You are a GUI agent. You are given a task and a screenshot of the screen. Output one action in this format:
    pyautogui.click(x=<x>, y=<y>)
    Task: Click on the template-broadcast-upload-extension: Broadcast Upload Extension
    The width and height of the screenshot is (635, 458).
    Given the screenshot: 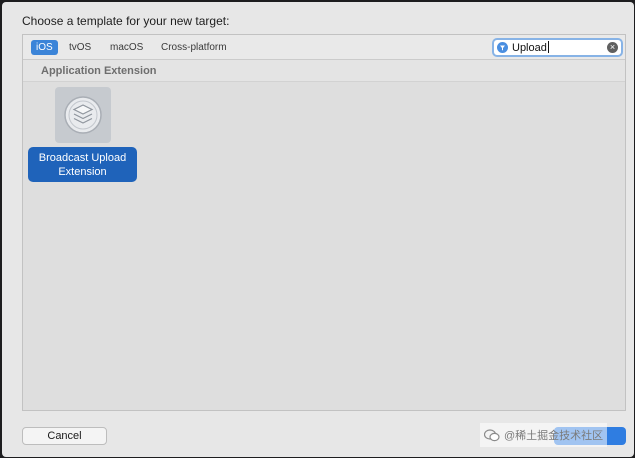 What is the action you would take?
    pyautogui.click(x=82, y=135)
    